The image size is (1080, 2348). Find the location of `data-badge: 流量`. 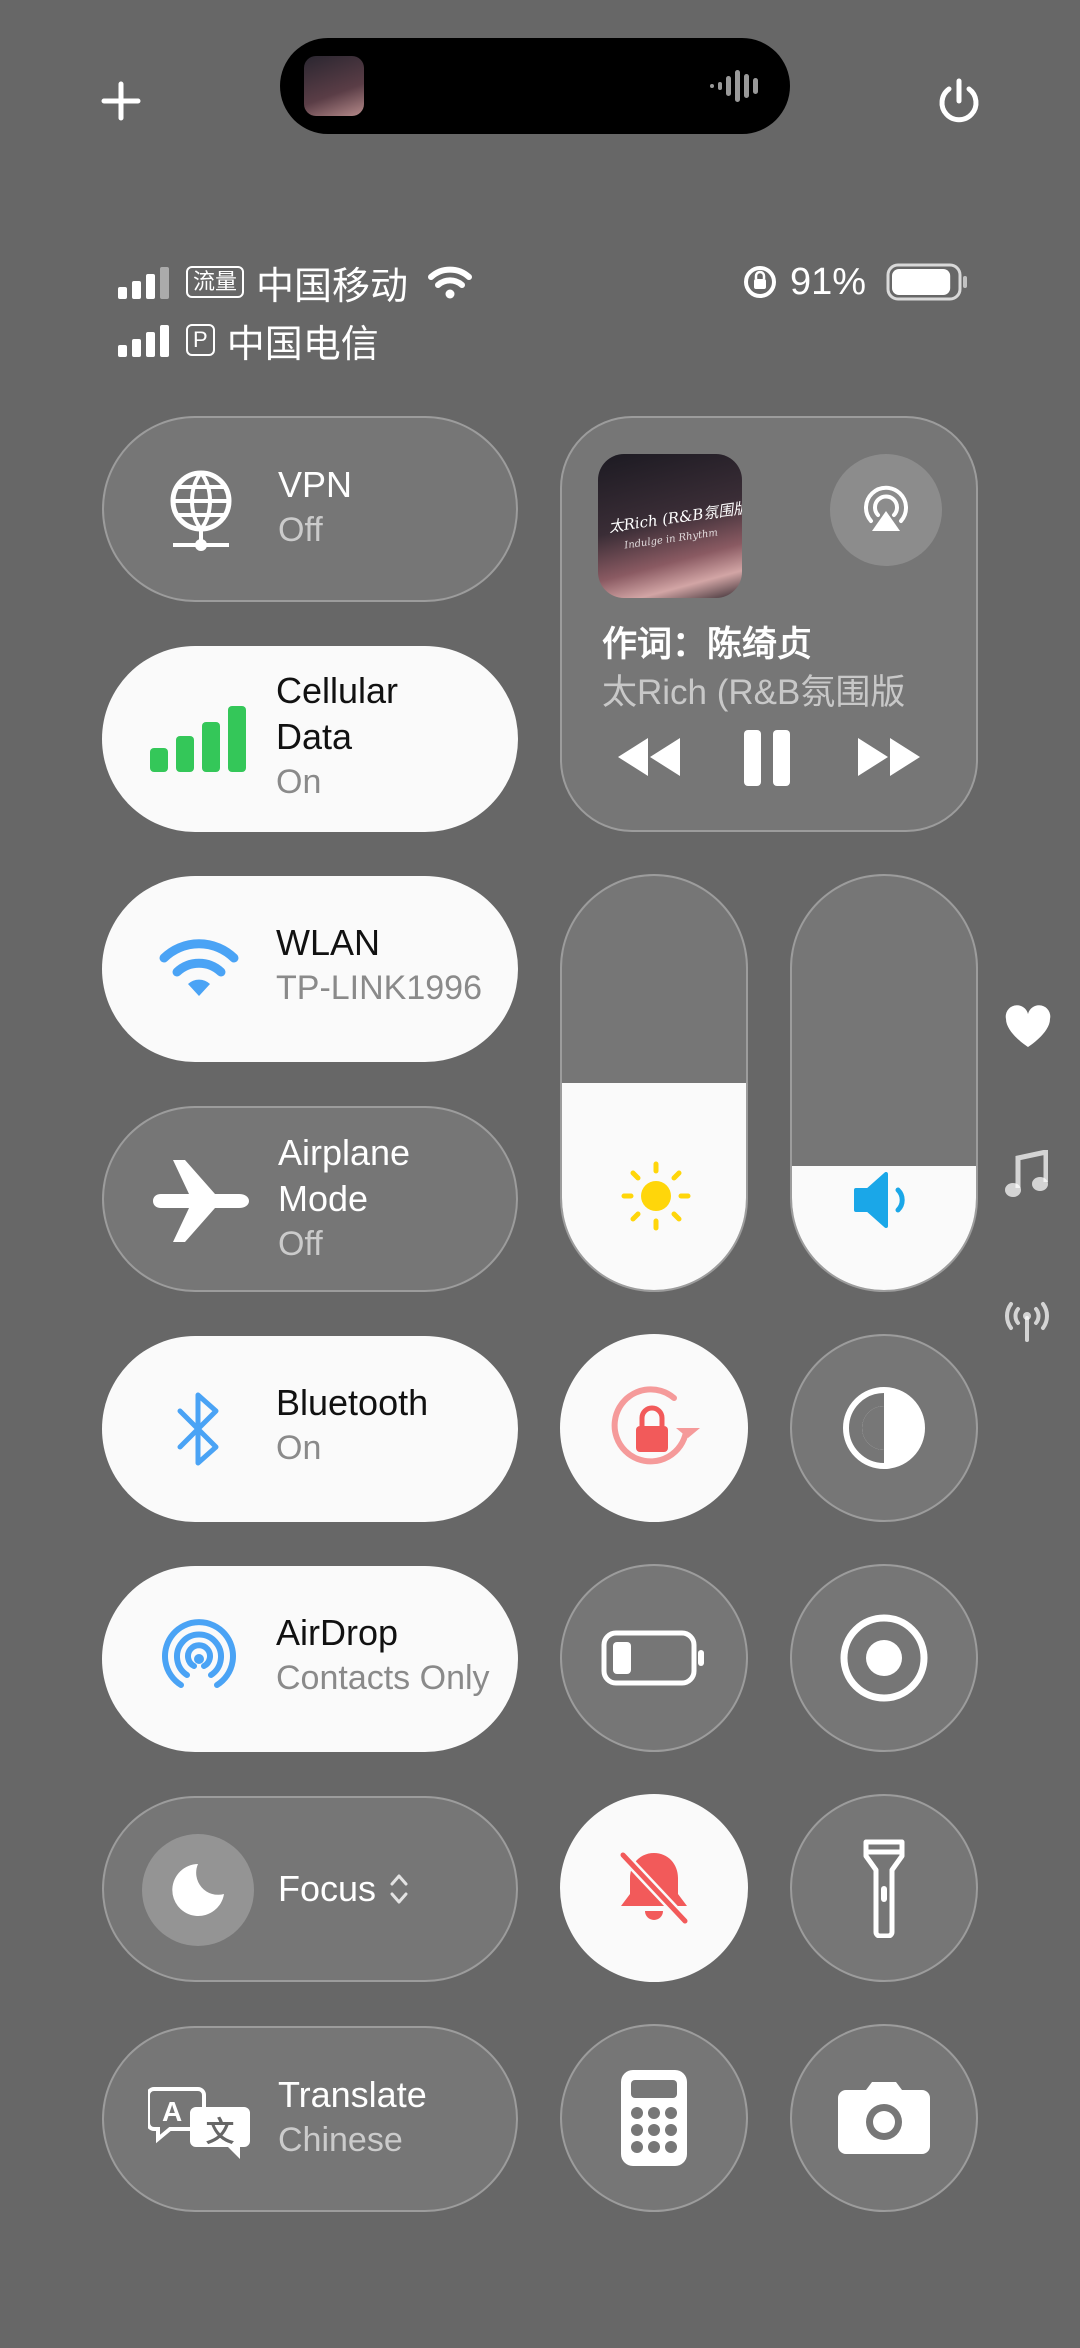

data-badge: 流量 is located at coordinates (215, 282).